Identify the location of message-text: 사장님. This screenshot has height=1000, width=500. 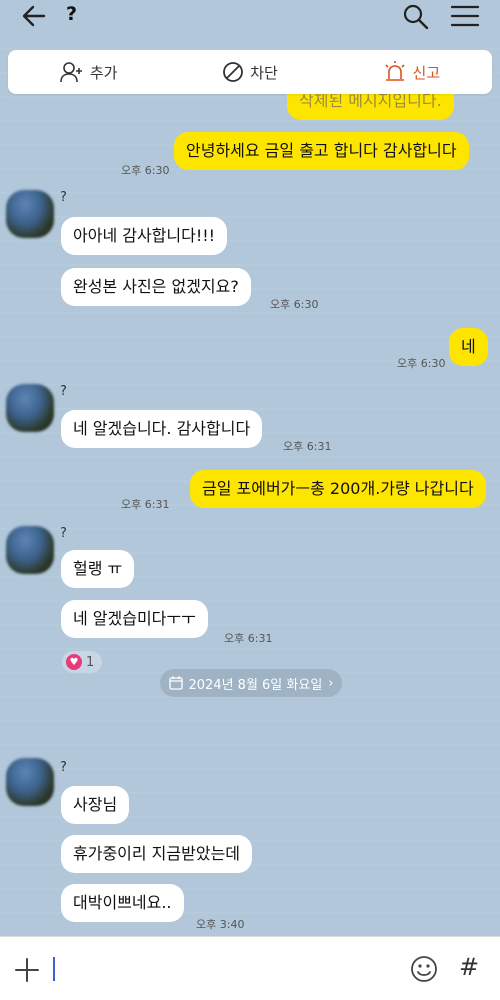
(95, 804).